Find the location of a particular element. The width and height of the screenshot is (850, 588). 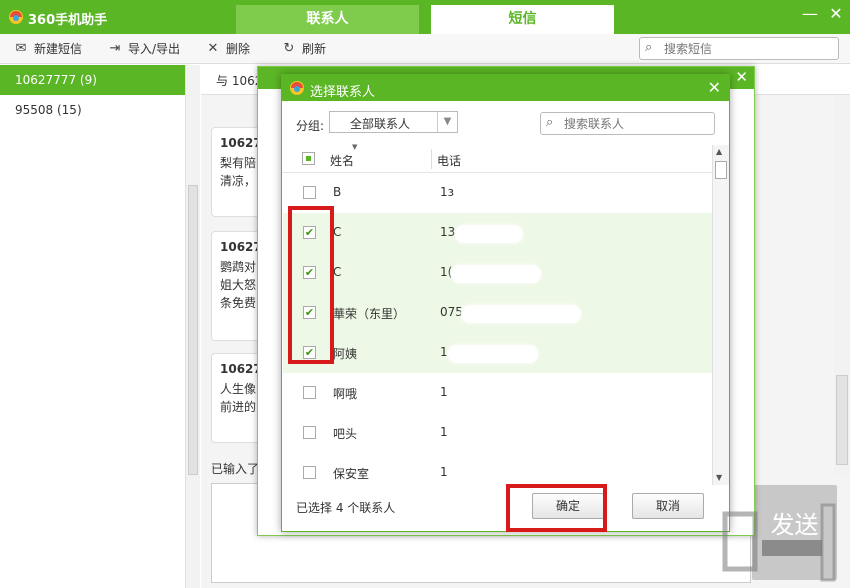

contact-row: ✔ 阿姨 1 is located at coordinates (497, 353).